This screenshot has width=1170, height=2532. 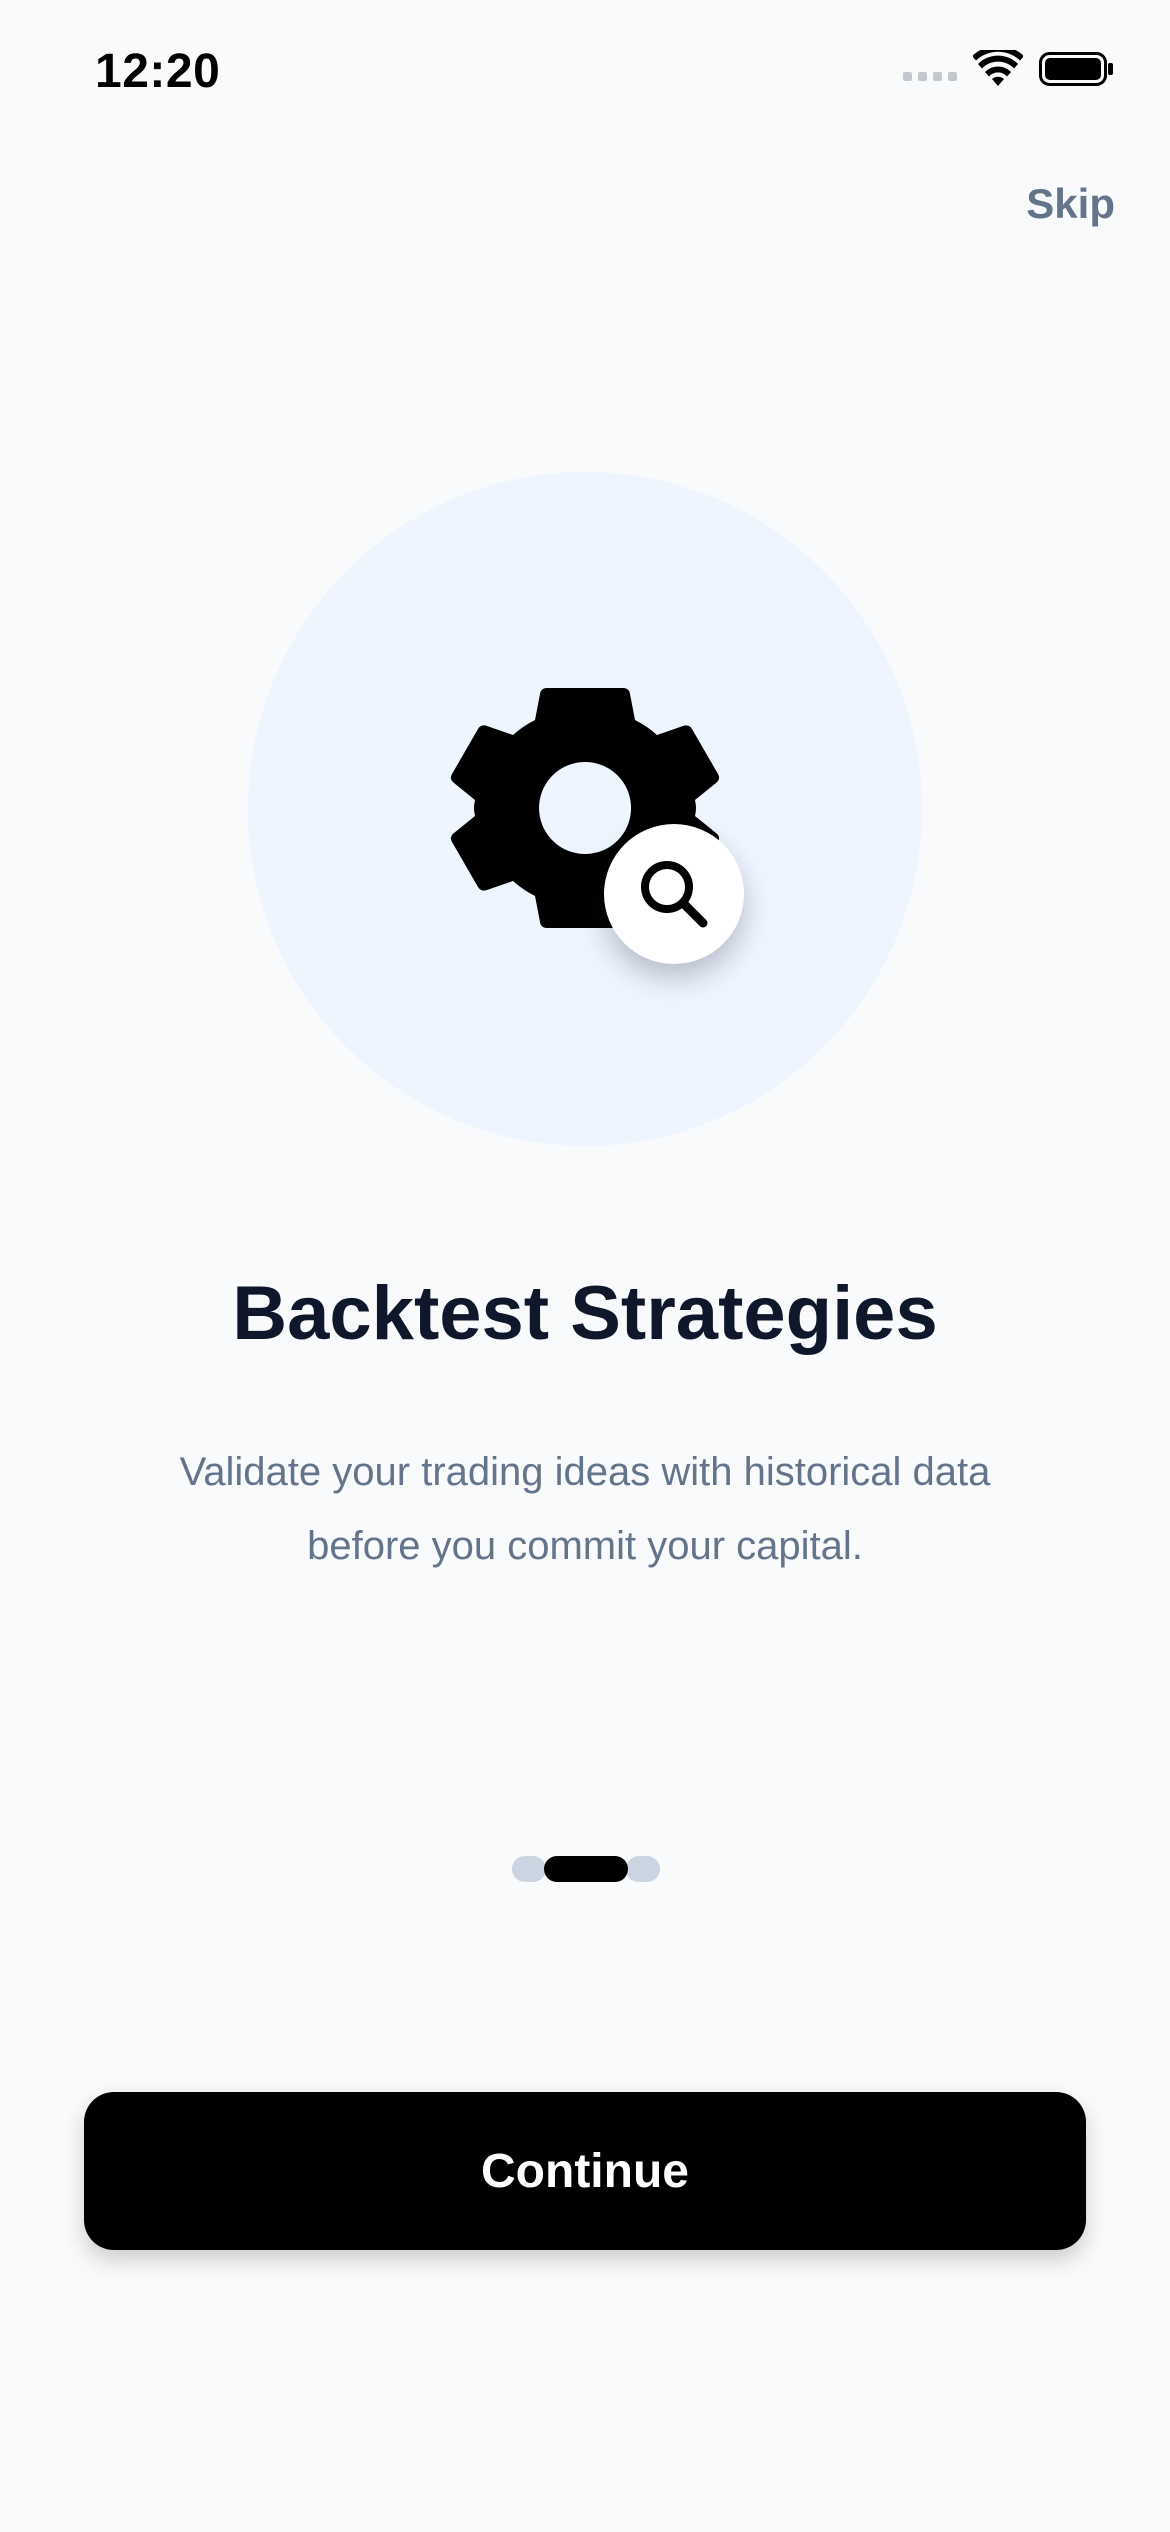 What do you see at coordinates (585, 1546) in the screenshot?
I see `subtitle-line-2: before you commit your capital.` at bounding box center [585, 1546].